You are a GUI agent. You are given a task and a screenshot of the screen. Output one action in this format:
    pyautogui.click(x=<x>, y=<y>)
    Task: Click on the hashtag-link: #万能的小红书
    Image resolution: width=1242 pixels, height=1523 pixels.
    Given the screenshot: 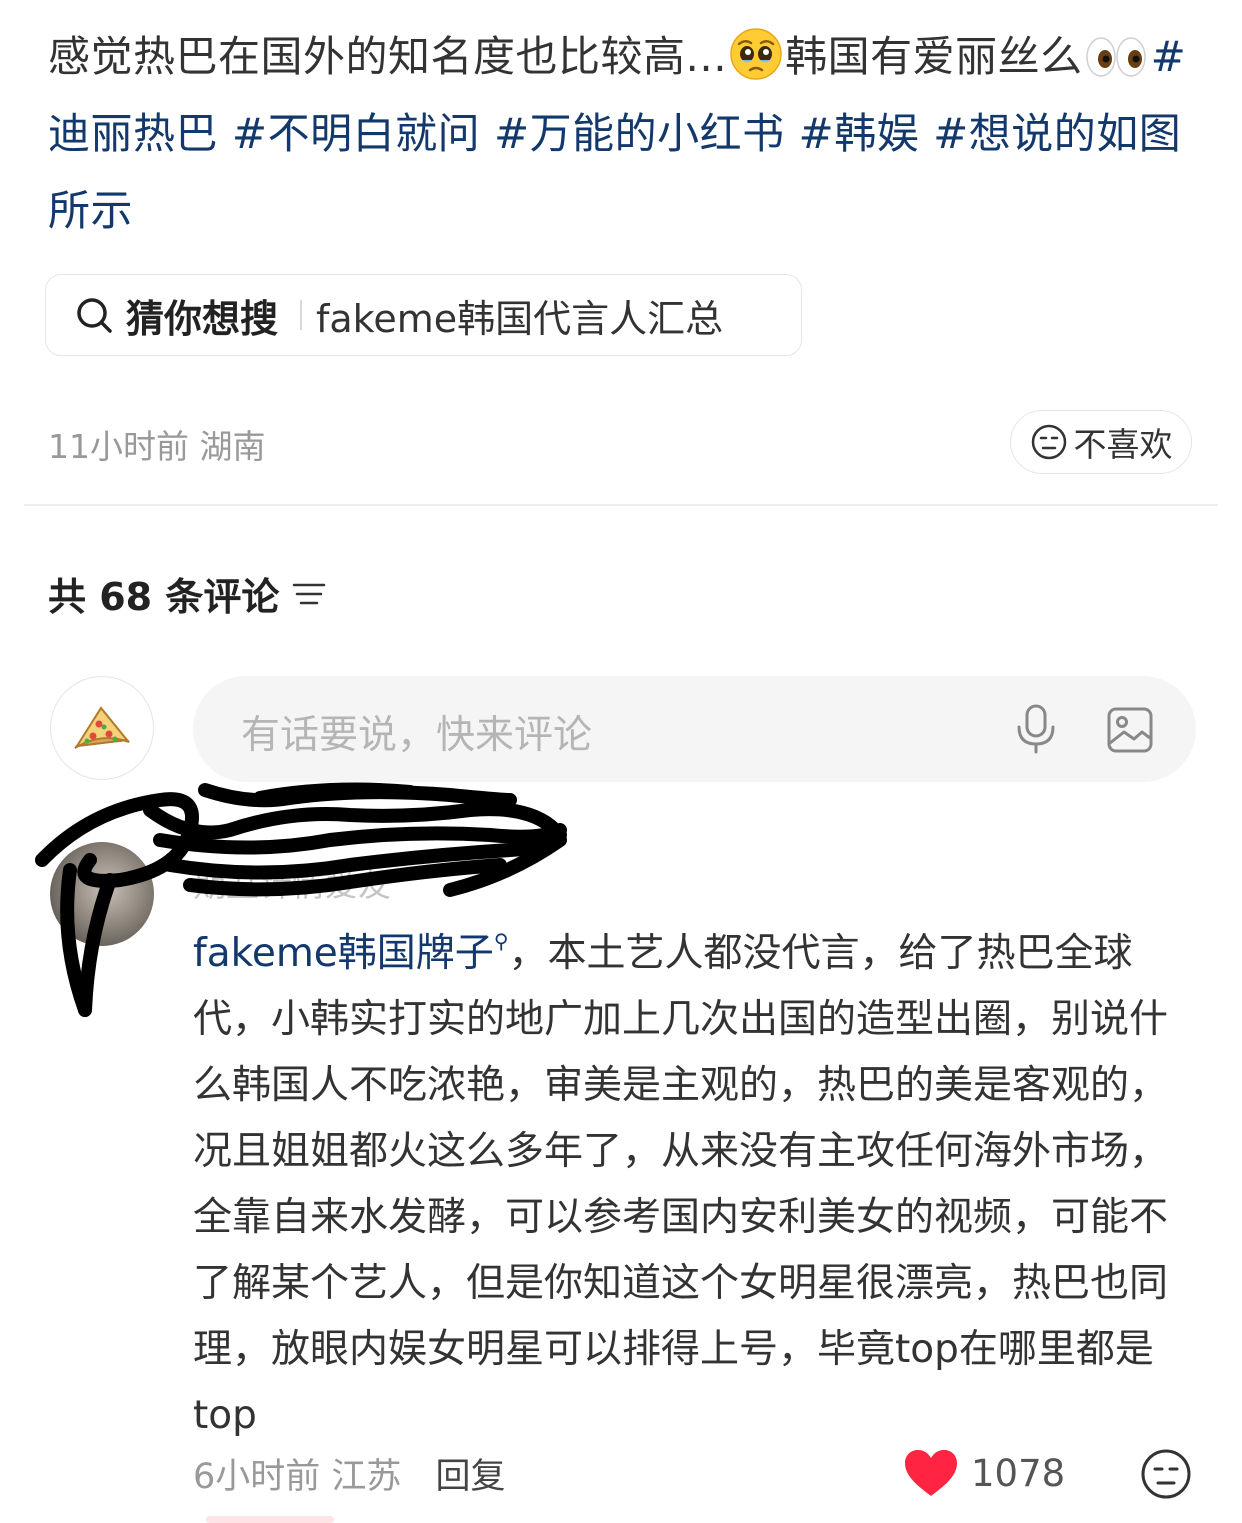 What is the action you would take?
    pyautogui.click(x=639, y=133)
    